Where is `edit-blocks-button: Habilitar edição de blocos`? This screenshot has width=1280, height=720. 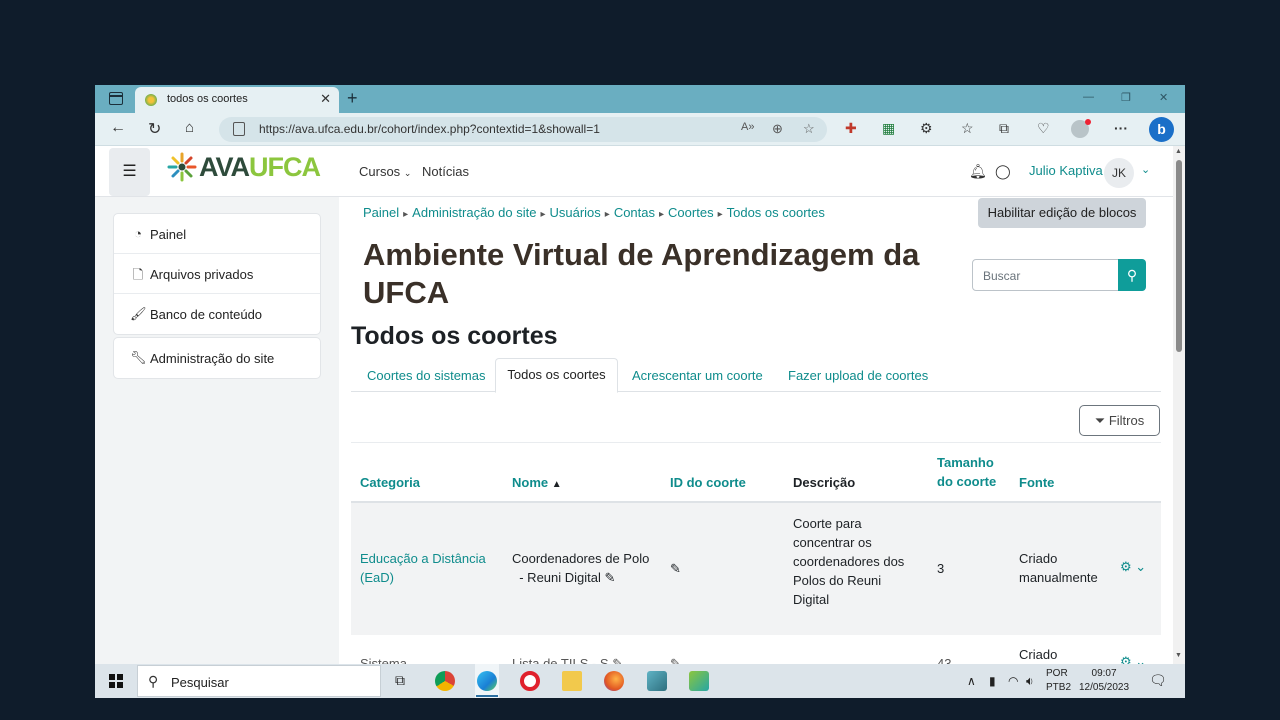
edit-blocks-button: Habilitar edição de blocos is located at coordinates (1062, 213).